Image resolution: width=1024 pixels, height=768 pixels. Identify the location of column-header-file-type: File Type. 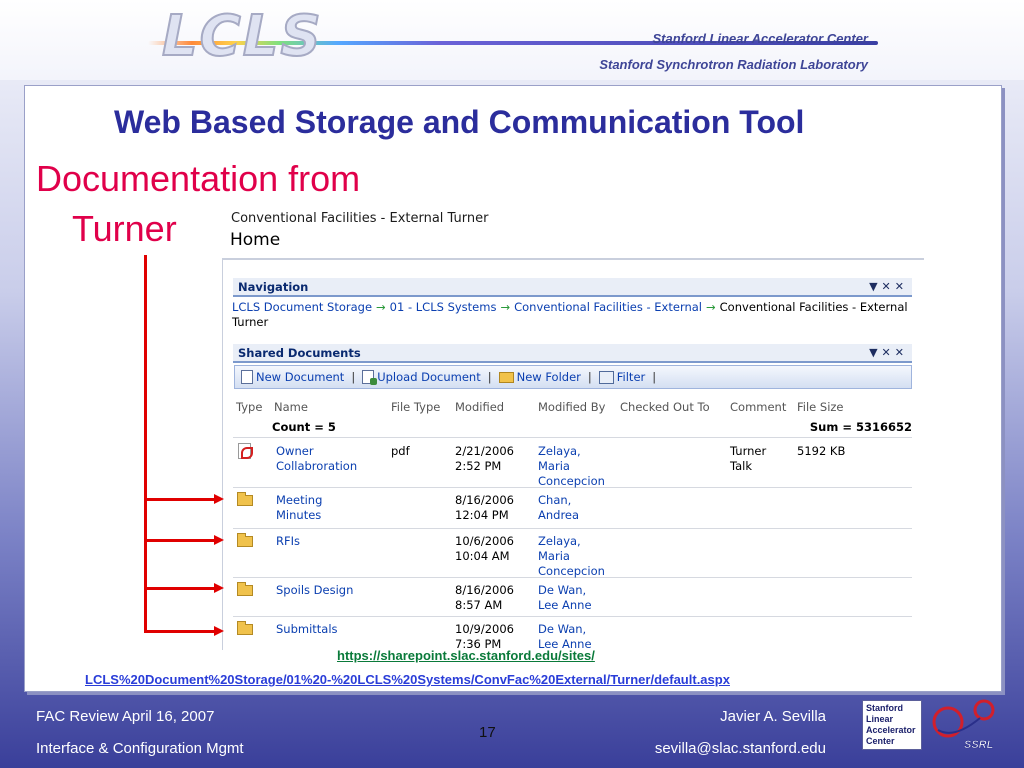
(415, 407).